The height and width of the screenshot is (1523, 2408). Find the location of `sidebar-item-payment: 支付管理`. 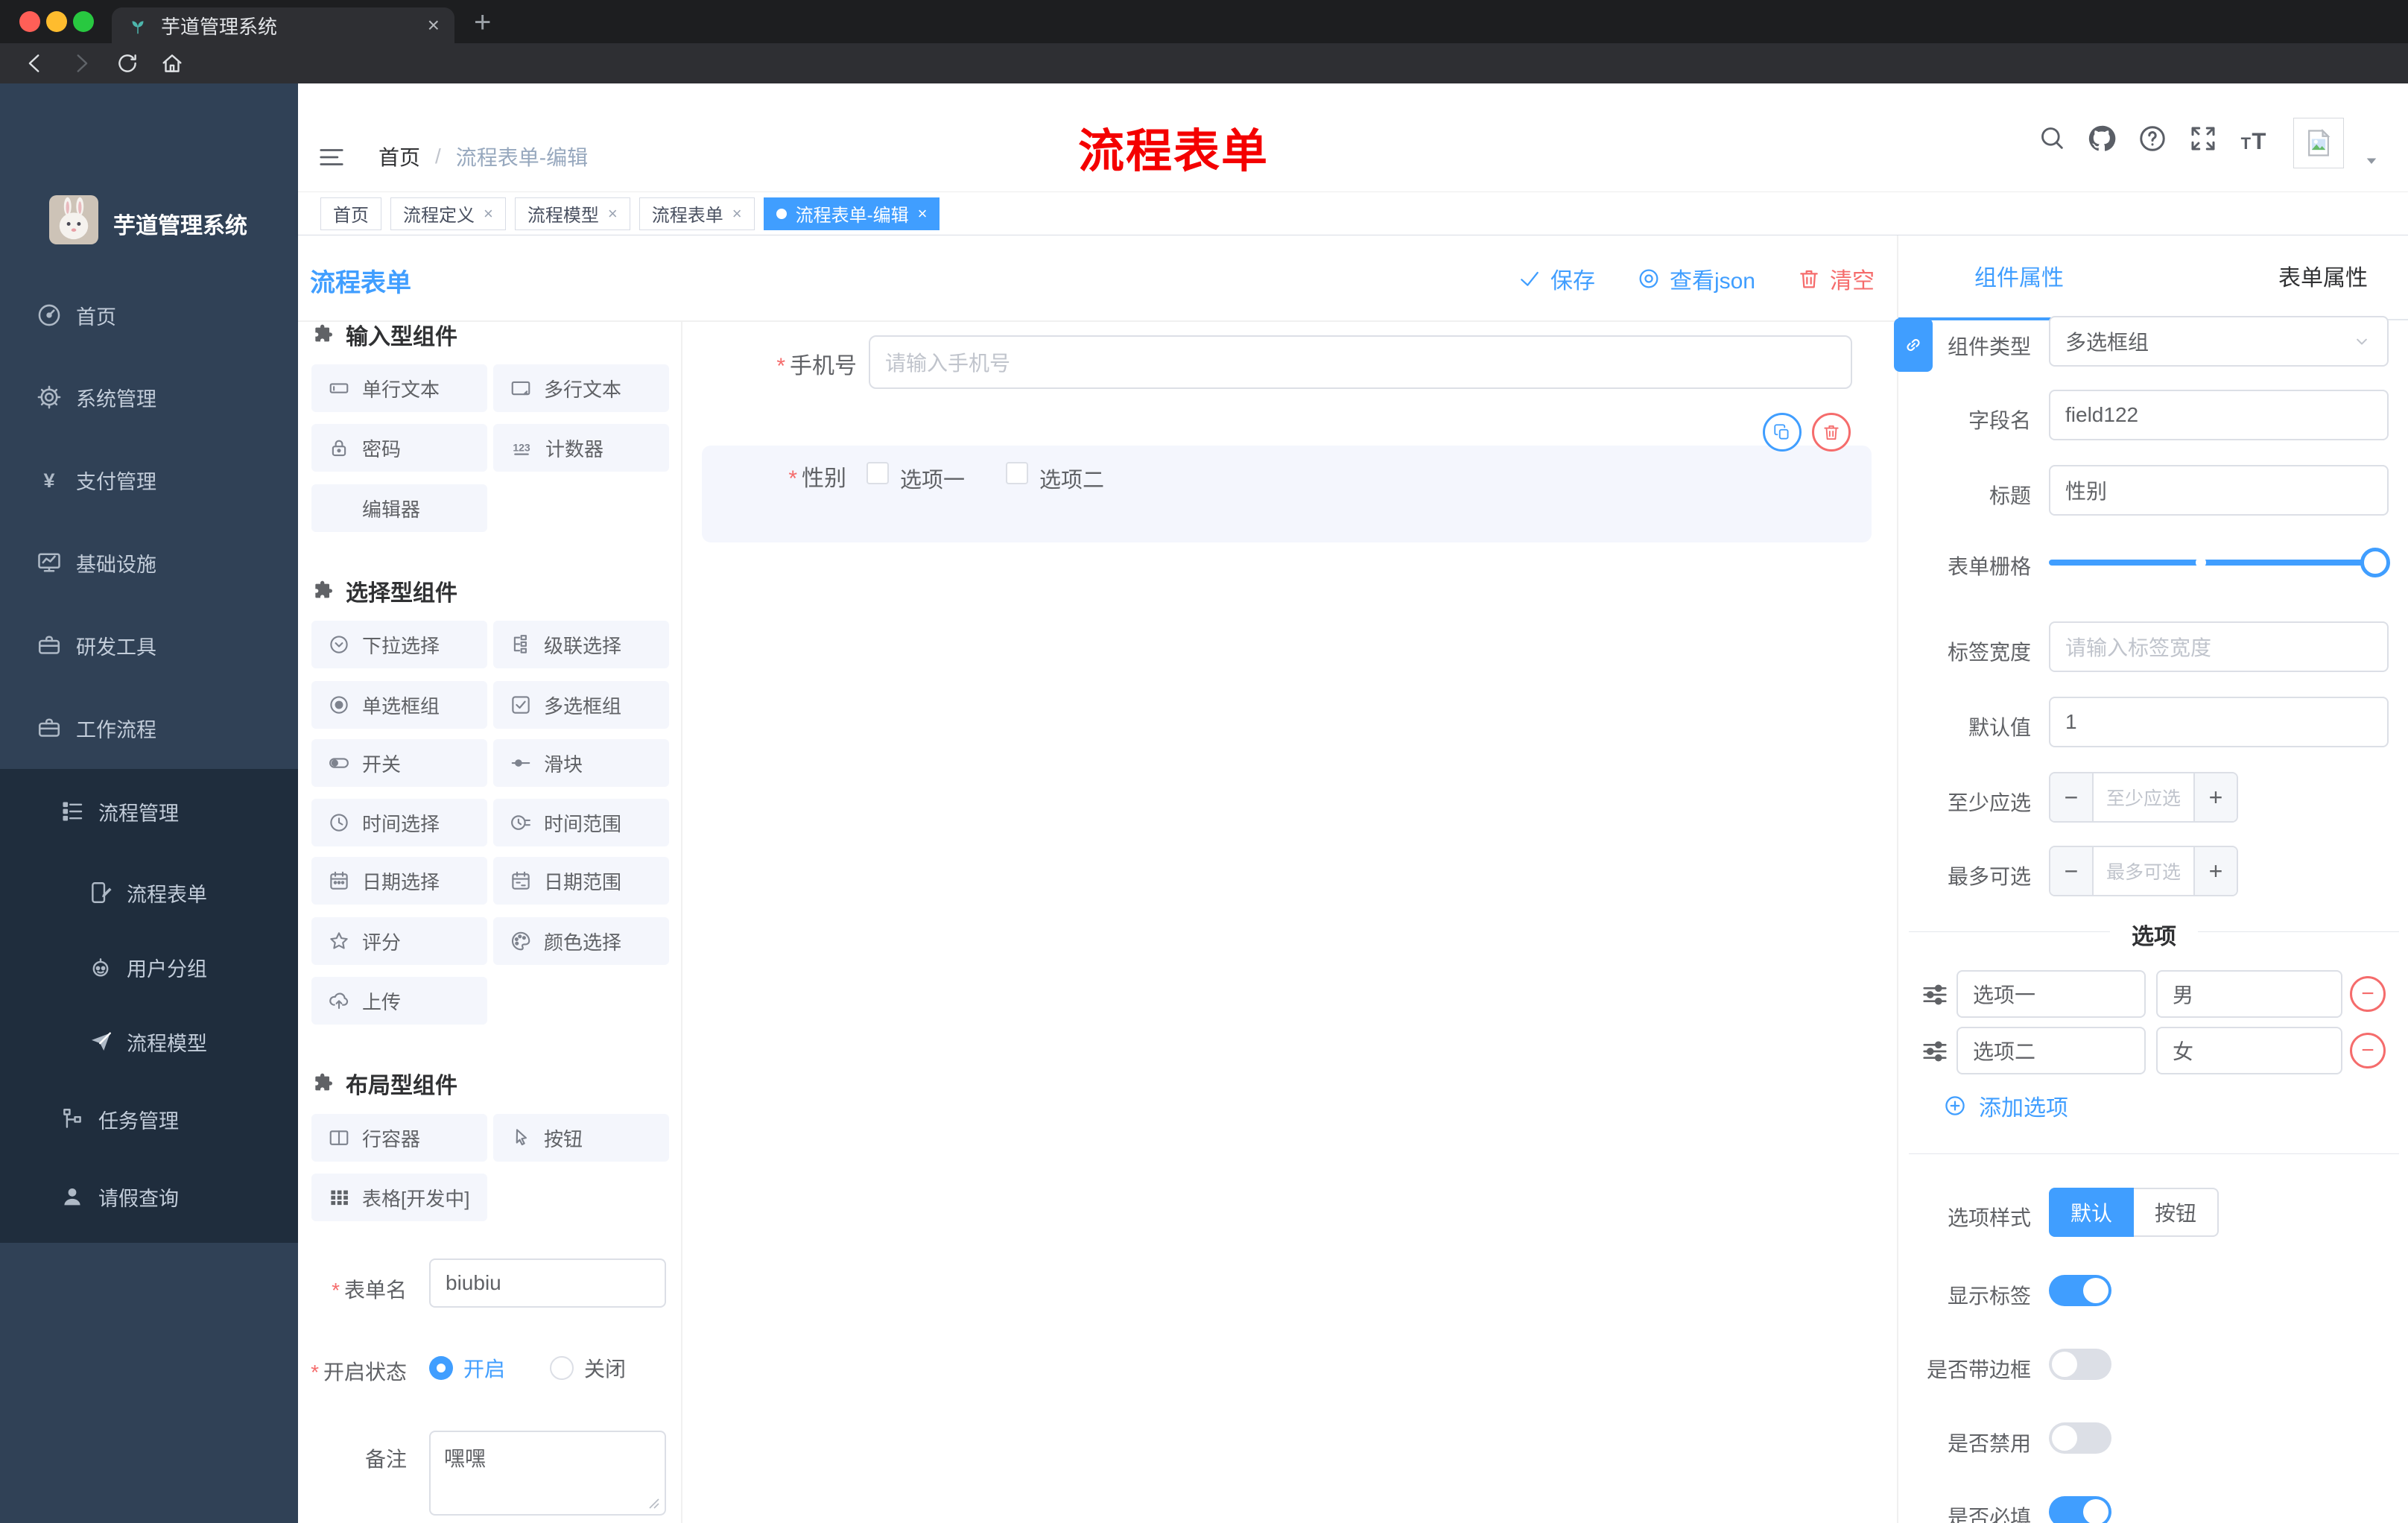

sidebar-item-payment: 支付管理 is located at coordinates (167, 480).